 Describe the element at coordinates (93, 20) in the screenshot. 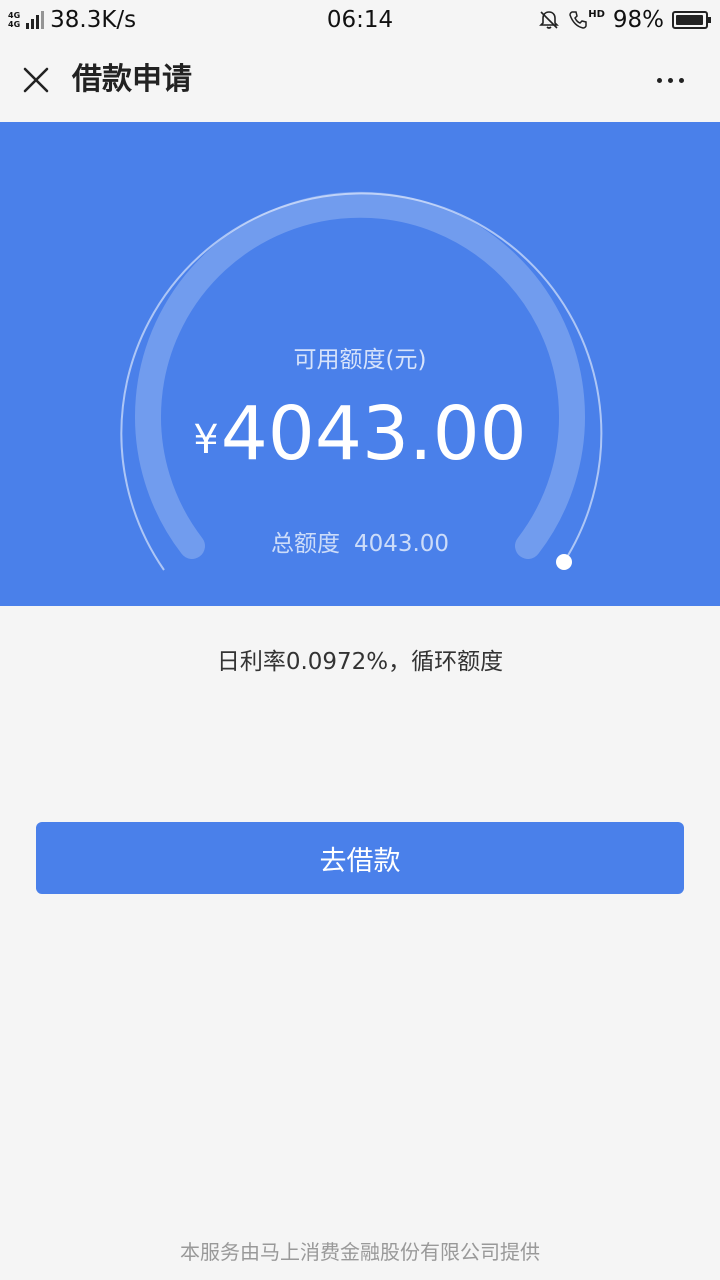

I see `network-speed: 38.3K/s` at that location.